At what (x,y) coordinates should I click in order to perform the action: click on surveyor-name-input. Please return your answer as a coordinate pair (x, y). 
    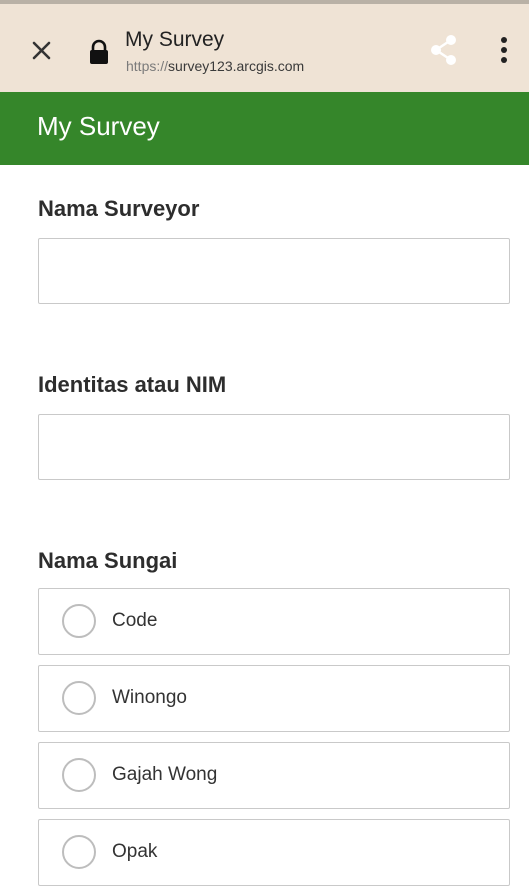
    Looking at the image, I should click on (274, 271).